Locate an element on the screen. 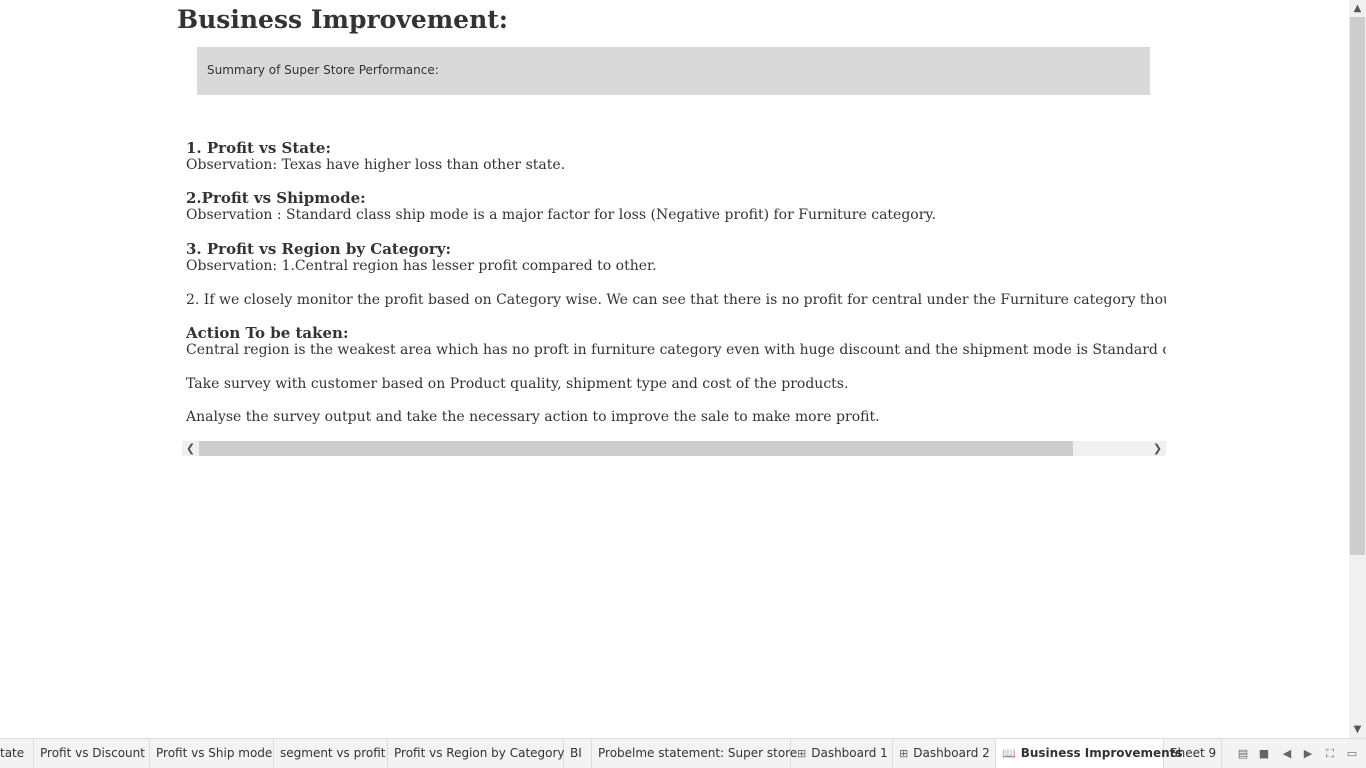  tab-label: Profit vs Region by Category is located at coordinates (479, 753).